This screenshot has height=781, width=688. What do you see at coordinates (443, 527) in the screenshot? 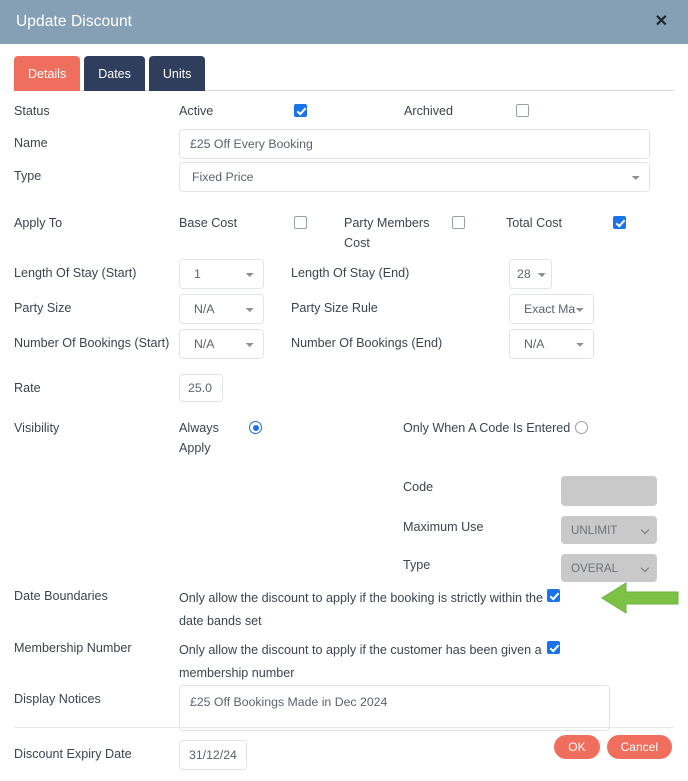
I see `maximum-use-label: Maximum Use` at bounding box center [443, 527].